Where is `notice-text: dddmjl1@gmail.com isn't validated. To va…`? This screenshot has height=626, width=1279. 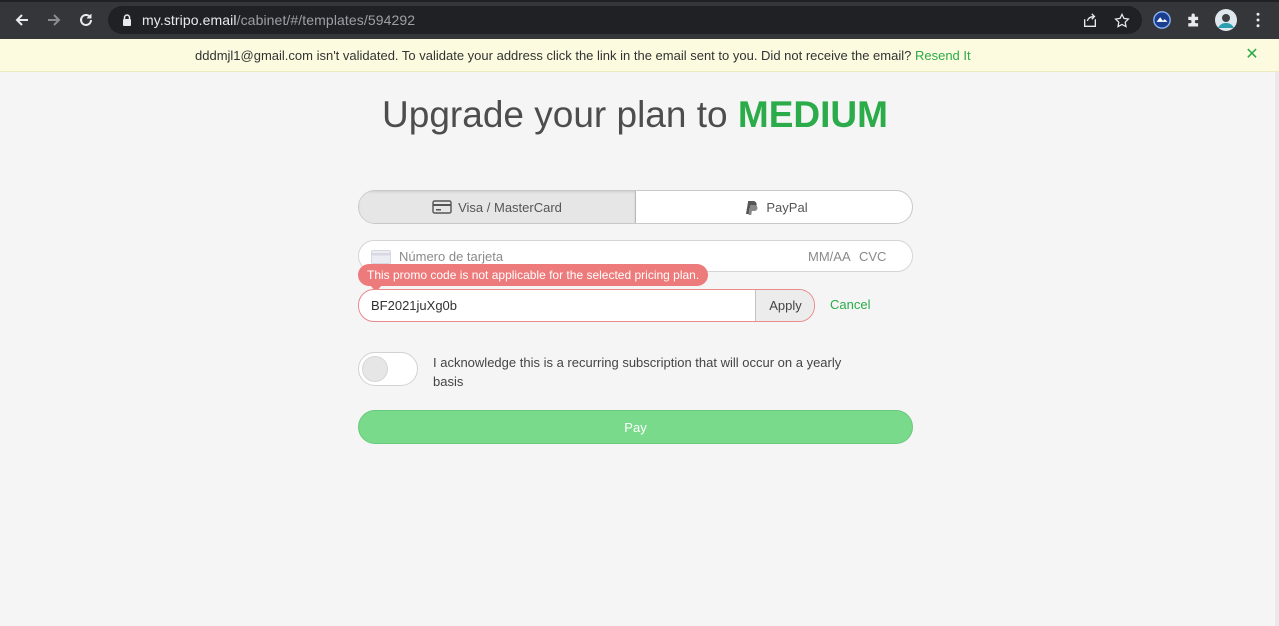 notice-text: dddmjl1@gmail.com isn't validated. To va… is located at coordinates (555, 55).